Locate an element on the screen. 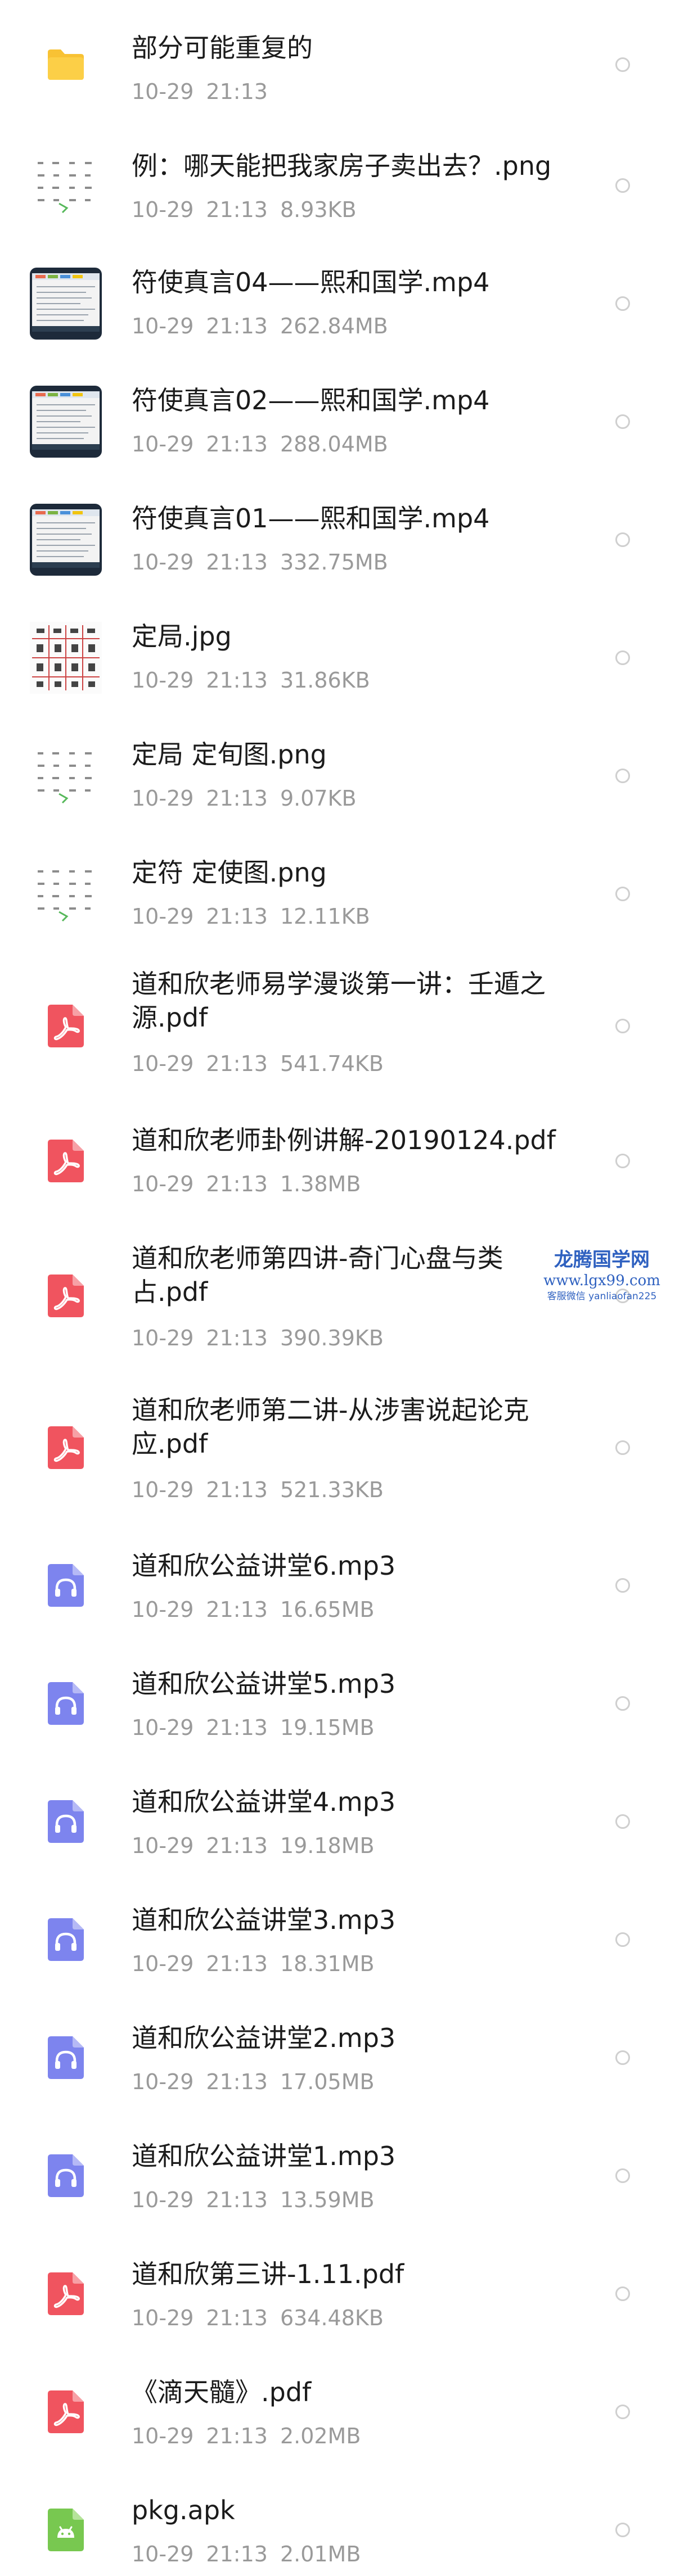  file-size: 19.15MB is located at coordinates (327, 1727).